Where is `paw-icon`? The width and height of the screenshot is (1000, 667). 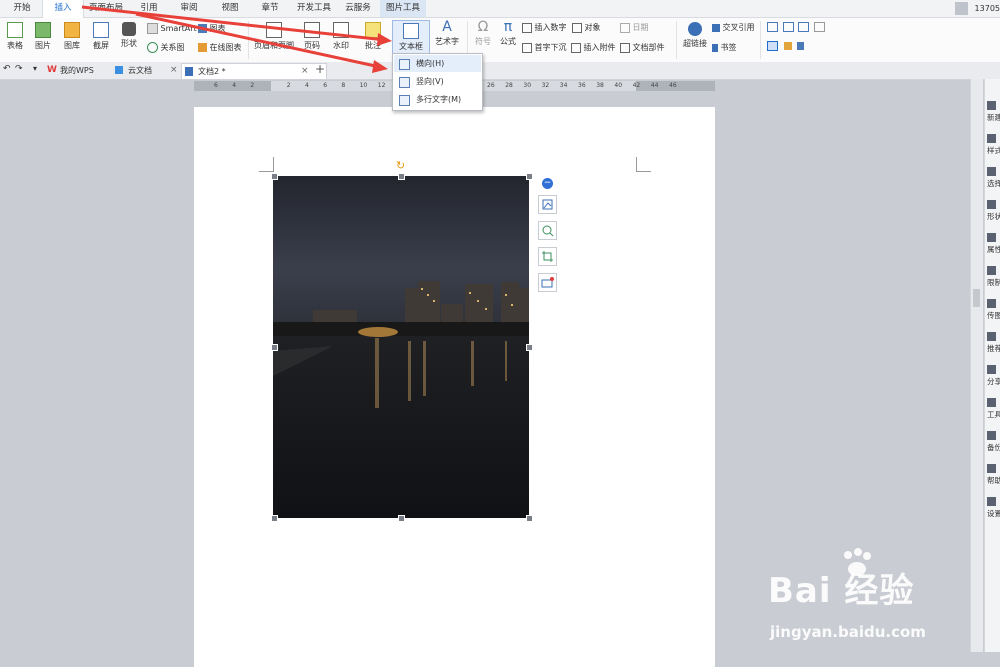 paw-icon is located at coordinates (856, 562).